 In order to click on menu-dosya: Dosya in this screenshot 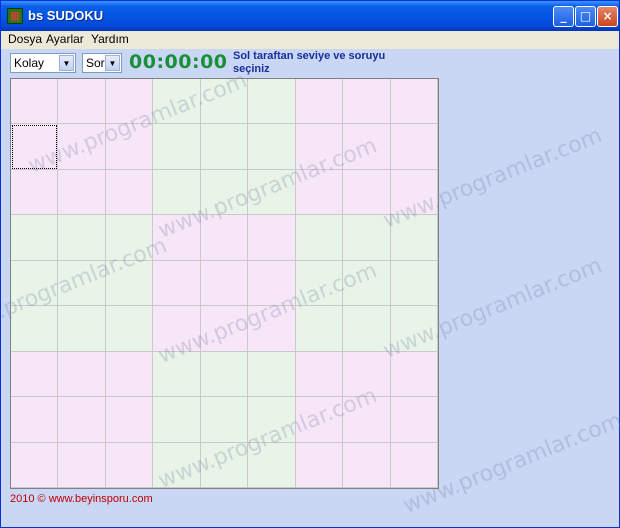, I will do `click(25, 39)`.